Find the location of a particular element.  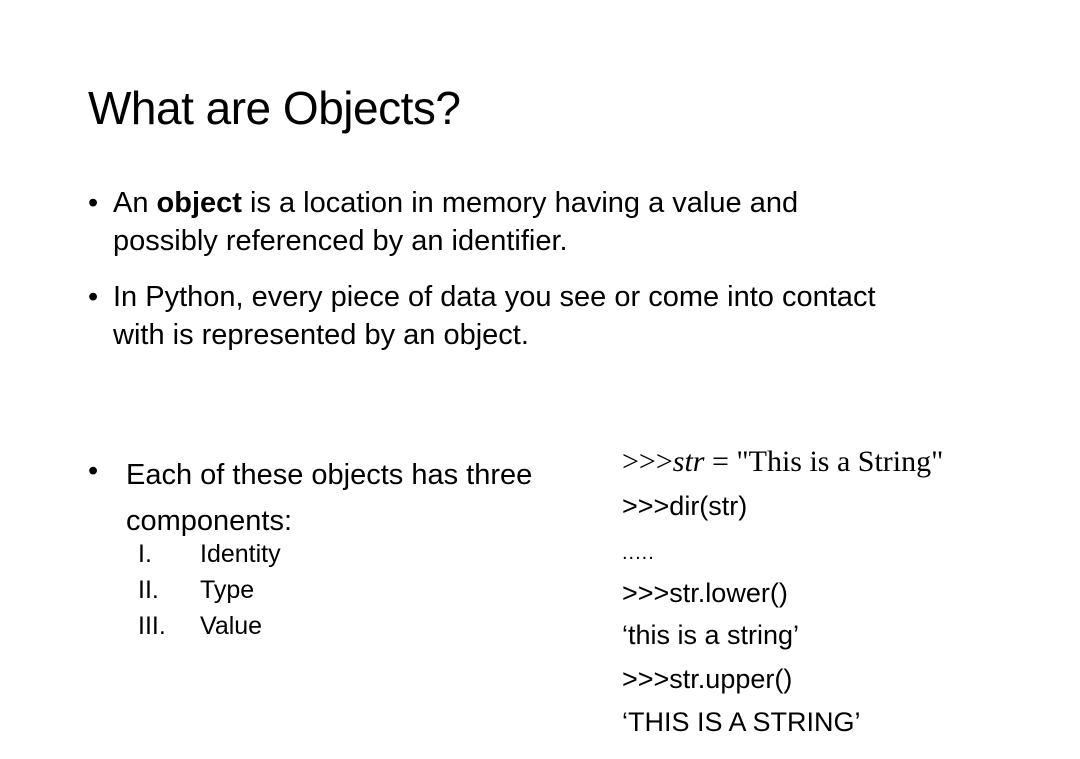

bullet-line: Each of these objects has three is located at coordinates (329, 475).